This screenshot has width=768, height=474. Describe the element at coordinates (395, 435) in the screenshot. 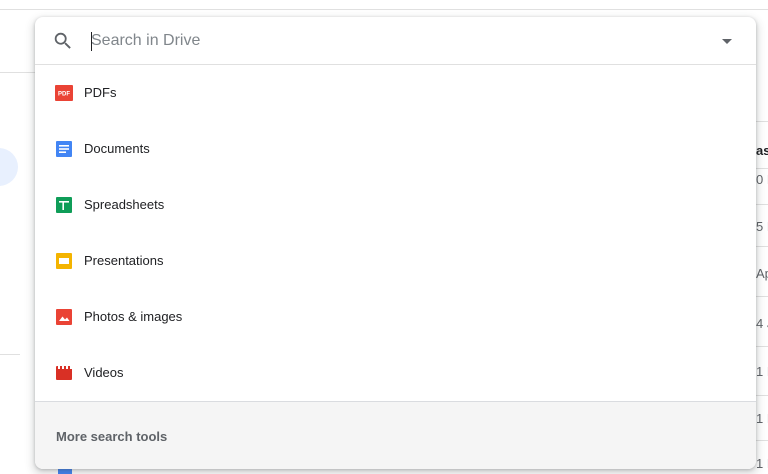

I see `search-dropdown-footer: More search tools` at that location.